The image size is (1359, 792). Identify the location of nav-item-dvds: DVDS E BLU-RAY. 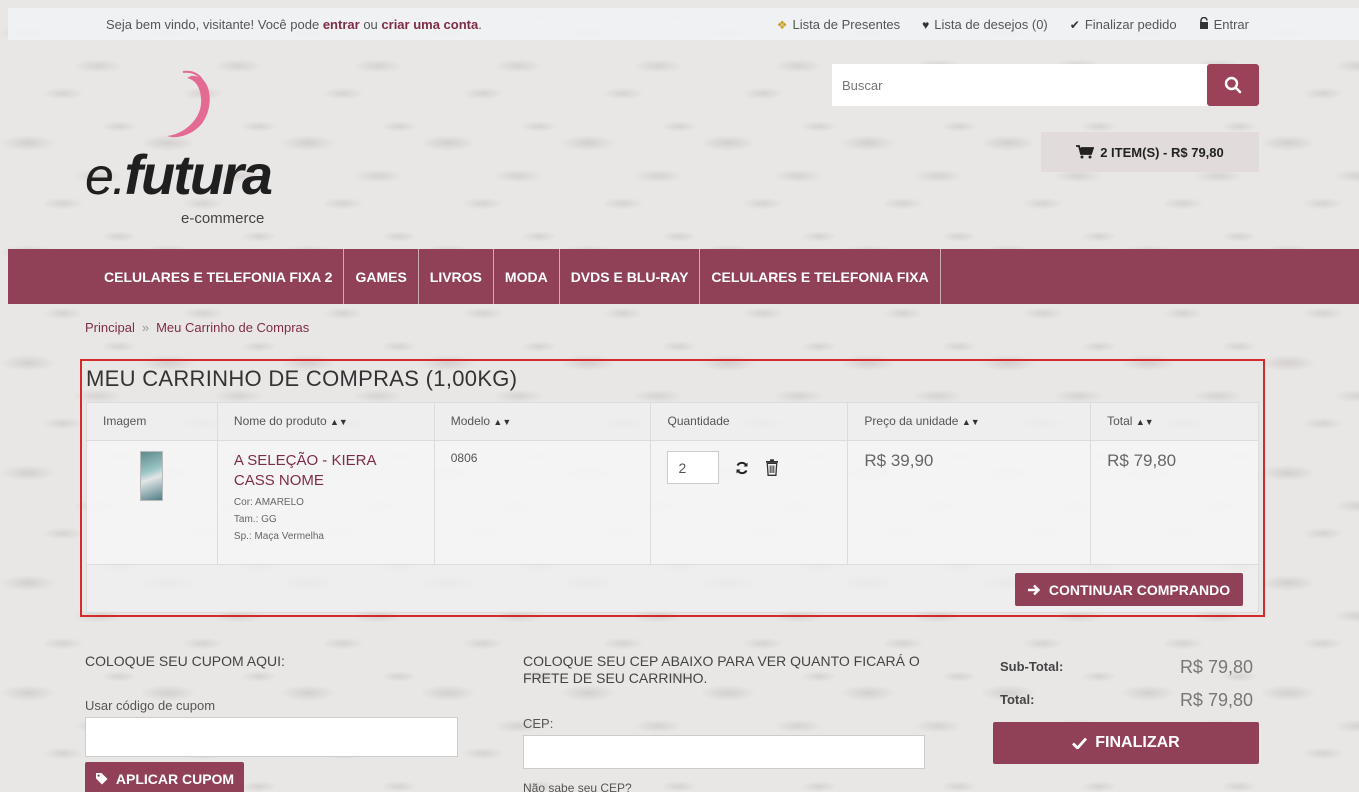
(630, 276).